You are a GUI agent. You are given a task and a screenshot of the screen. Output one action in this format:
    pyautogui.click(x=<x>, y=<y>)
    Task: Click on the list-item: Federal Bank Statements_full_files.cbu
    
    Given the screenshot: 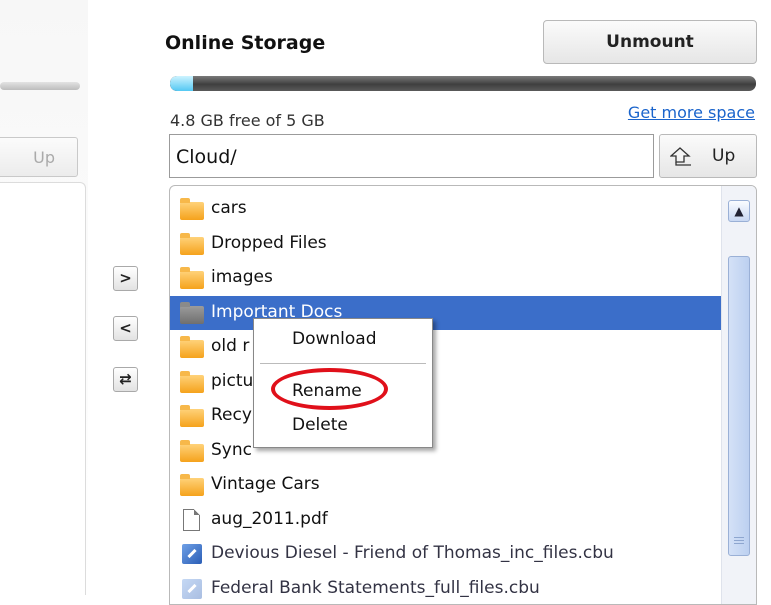 What is the action you would take?
    pyautogui.click(x=446, y=588)
    